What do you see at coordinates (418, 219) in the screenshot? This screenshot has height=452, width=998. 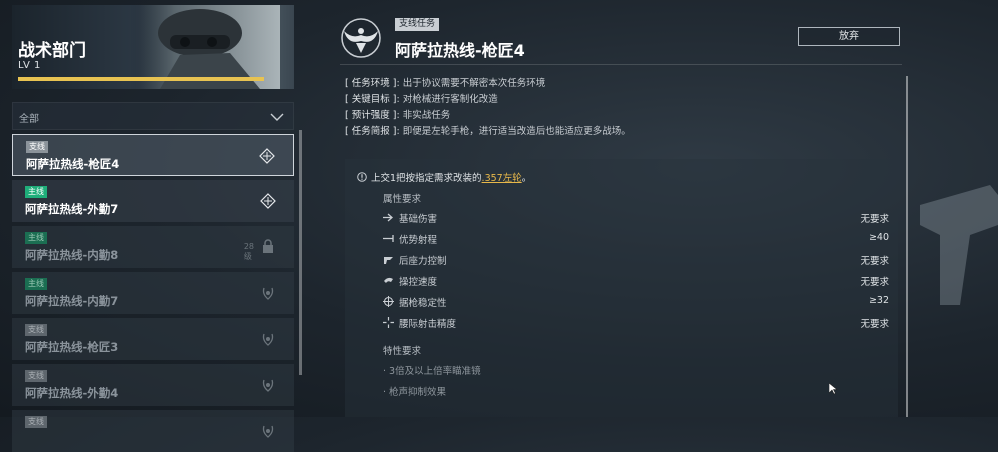 I see `attribute-name: 基础伤害` at bounding box center [418, 219].